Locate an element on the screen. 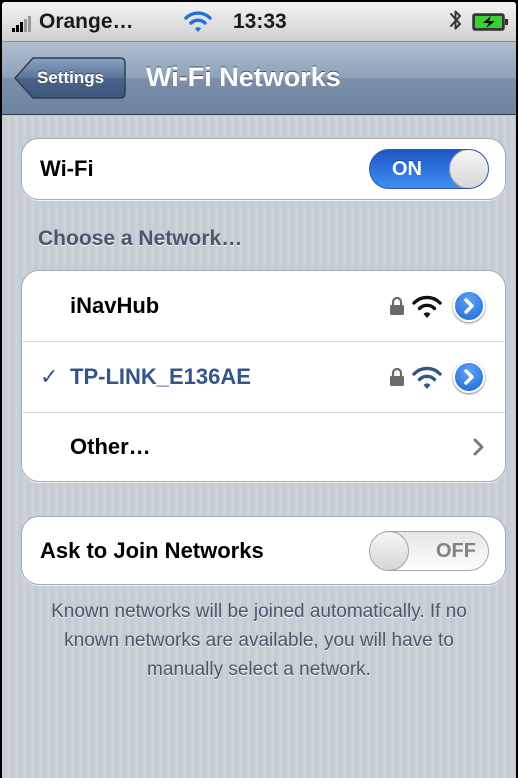 This screenshot has height=778, width=518. signal-bars-icon is located at coordinates (23, 24).